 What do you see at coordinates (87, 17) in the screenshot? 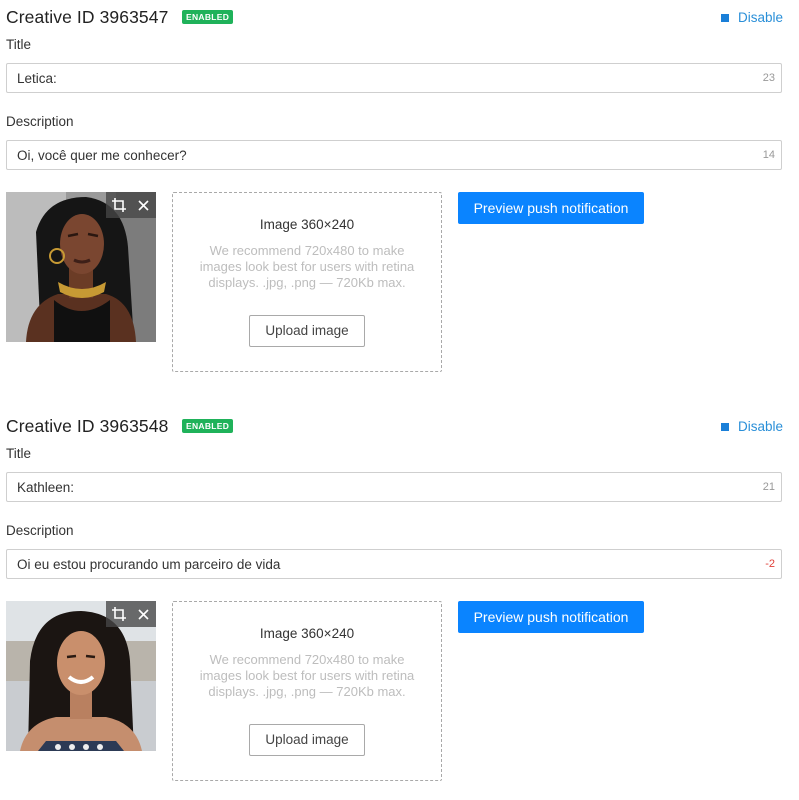
I see `creative-id: Creative ID 3963547` at bounding box center [87, 17].